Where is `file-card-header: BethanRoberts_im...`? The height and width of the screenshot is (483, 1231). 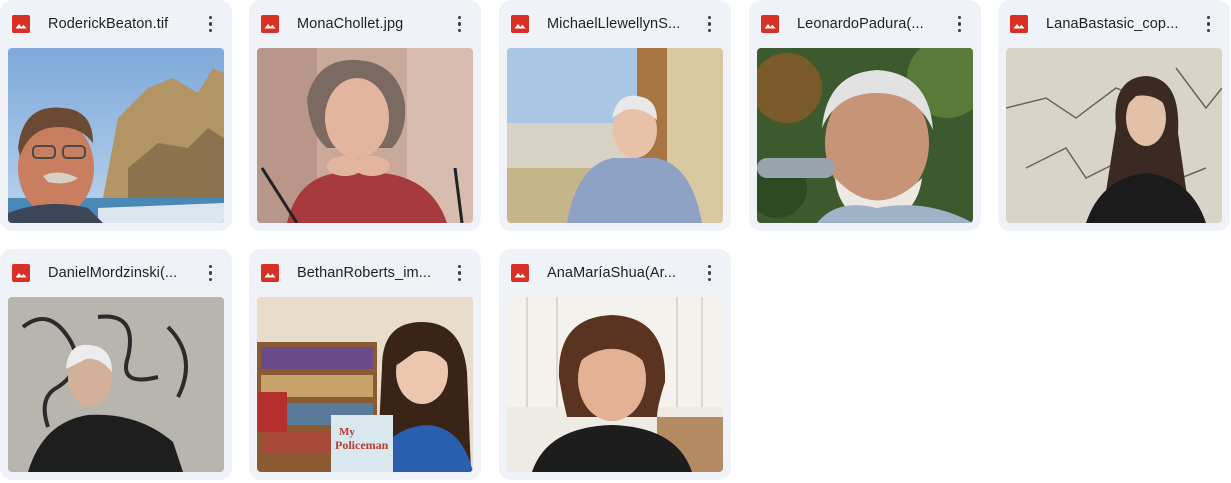
file-card-header: BethanRoberts_im... is located at coordinates (365, 273).